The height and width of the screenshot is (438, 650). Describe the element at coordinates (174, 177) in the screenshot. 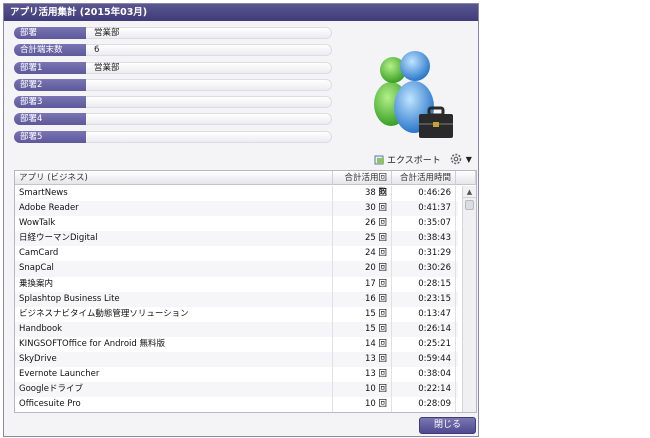

I see `column-header-app: アプリ (ビジネス)` at that location.